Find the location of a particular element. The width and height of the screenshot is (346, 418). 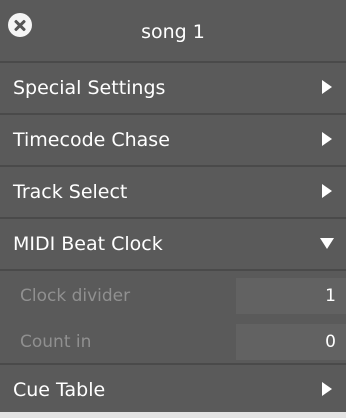

section-label: Track Select is located at coordinates (70, 192).